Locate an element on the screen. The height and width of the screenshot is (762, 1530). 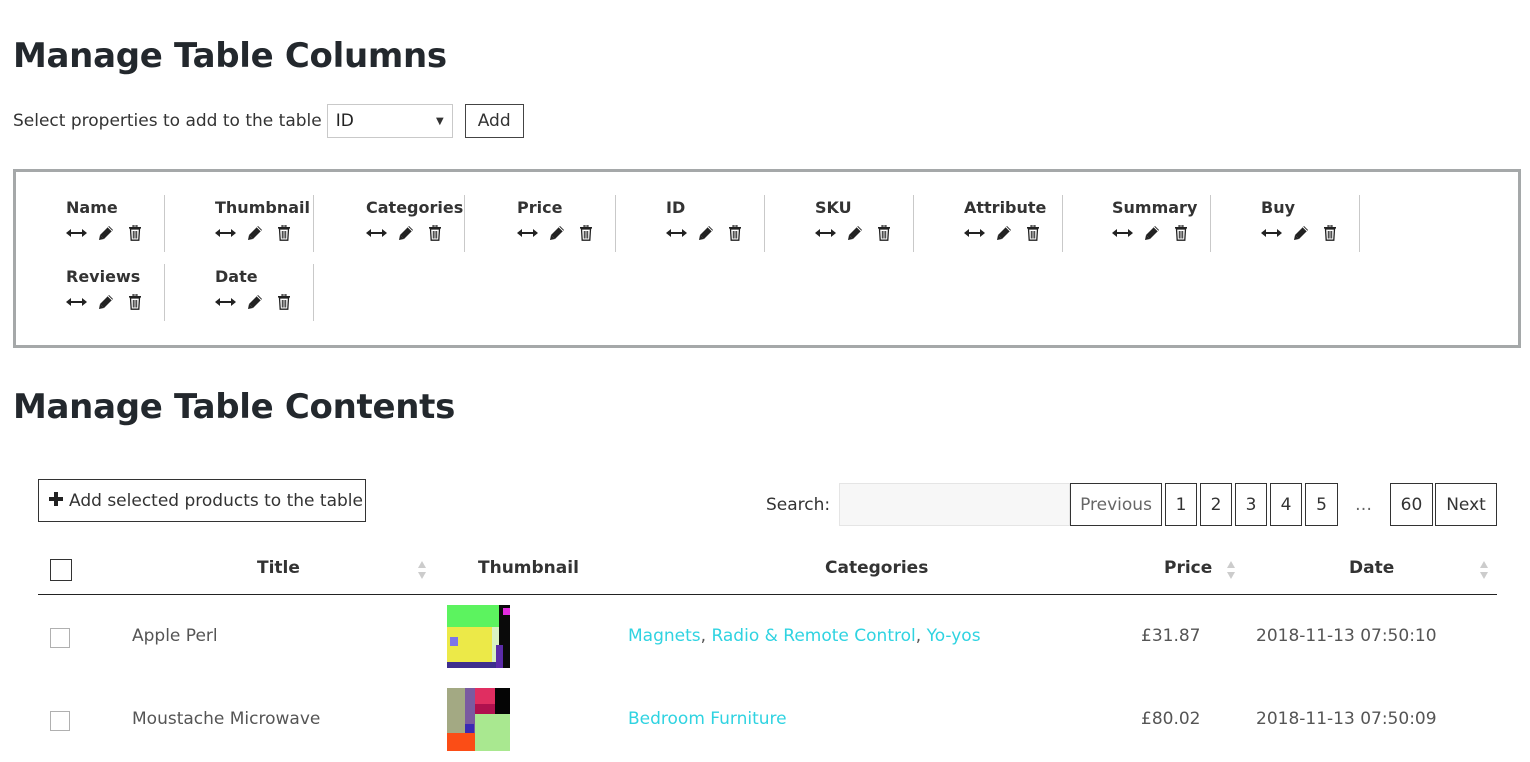
search-area: Search: is located at coordinates (918, 504).